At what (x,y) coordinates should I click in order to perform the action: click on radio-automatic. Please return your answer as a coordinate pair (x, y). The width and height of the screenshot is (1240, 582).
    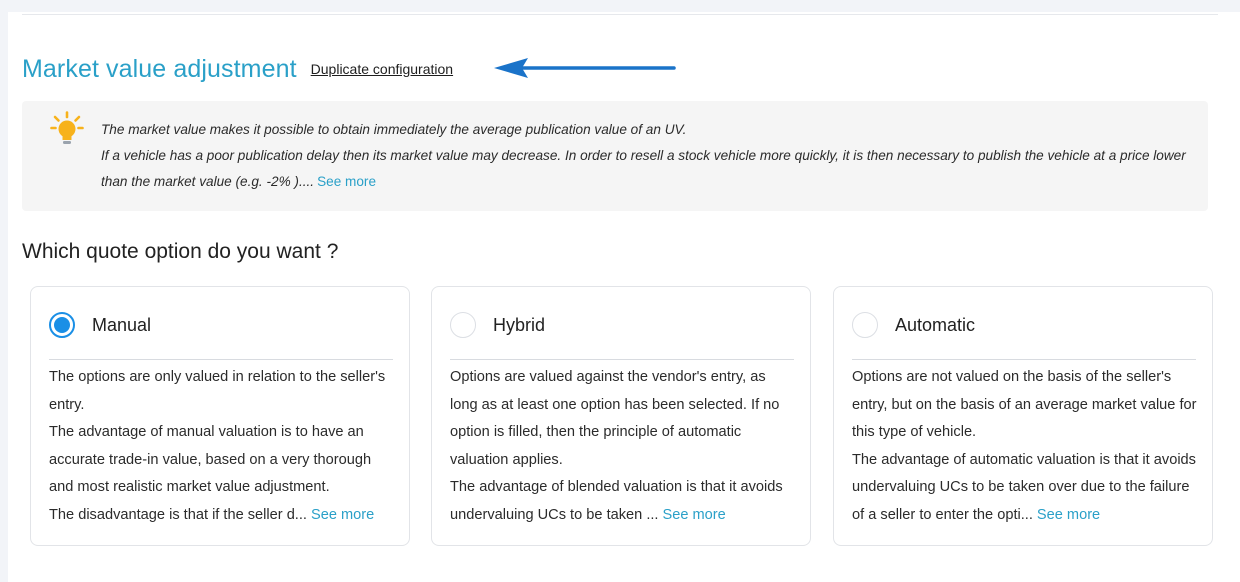
    Looking at the image, I should click on (865, 325).